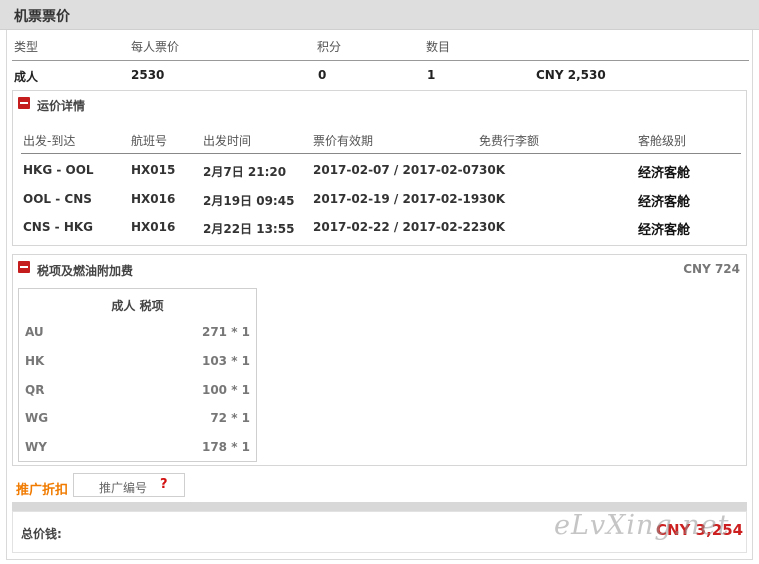  What do you see at coordinates (662, 141) in the screenshot?
I see `col-cabin: 客舱级别` at bounding box center [662, 141].